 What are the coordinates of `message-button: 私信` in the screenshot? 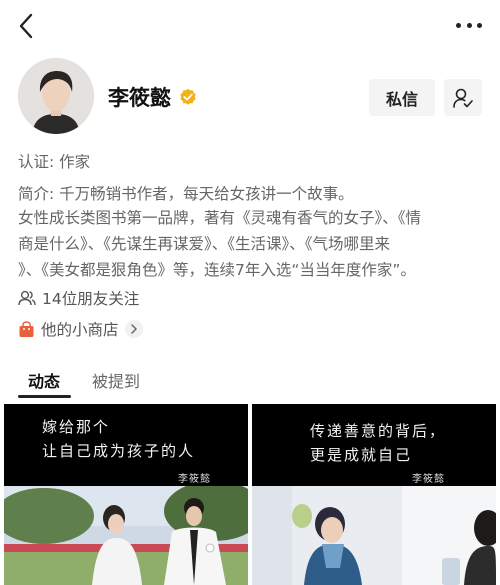 It's located at (402, 97).